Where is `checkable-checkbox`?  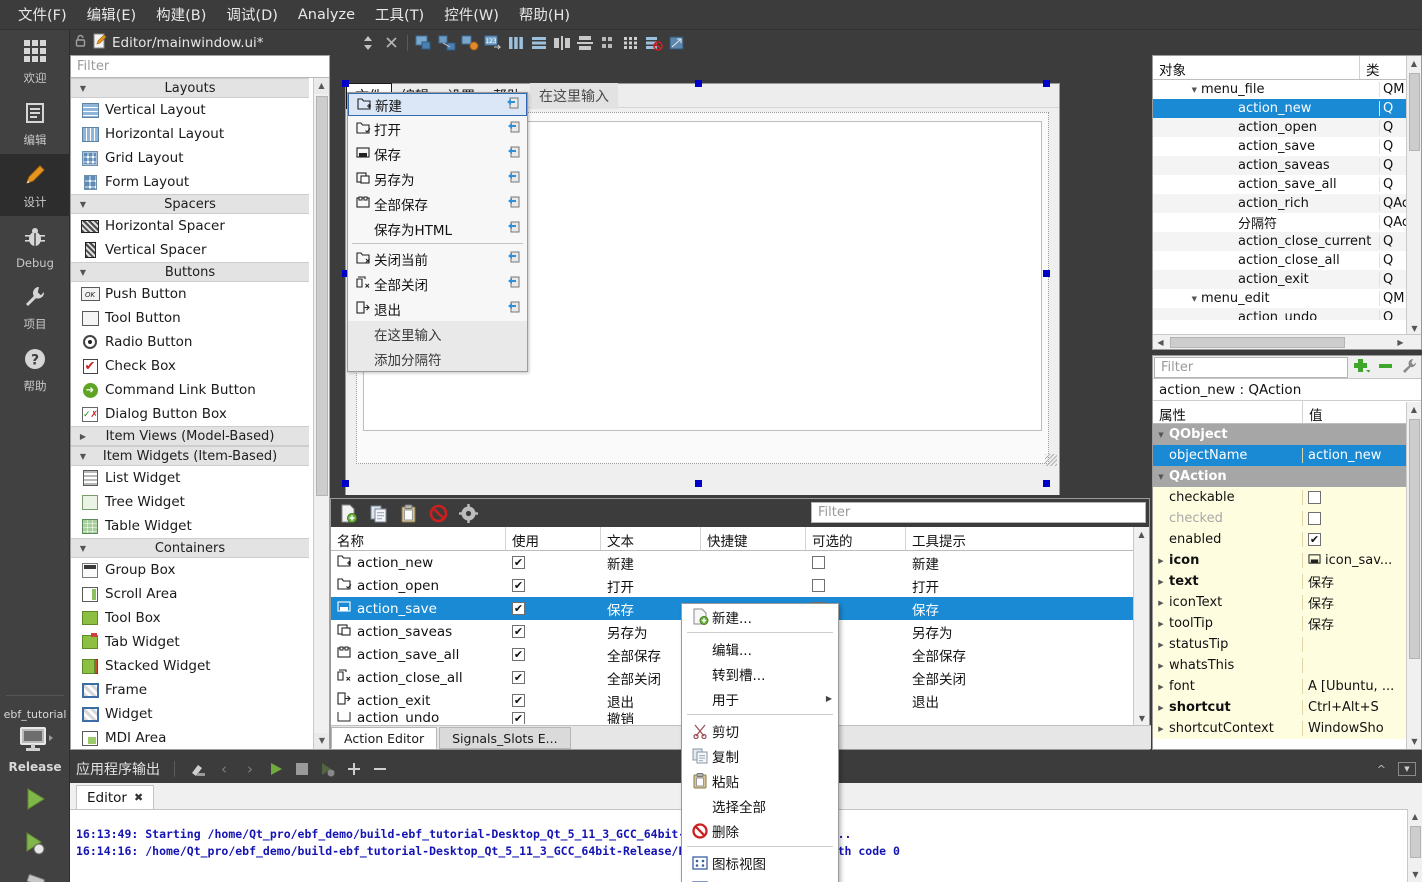 checkable-checkbox is located at coordinates (818, 562).